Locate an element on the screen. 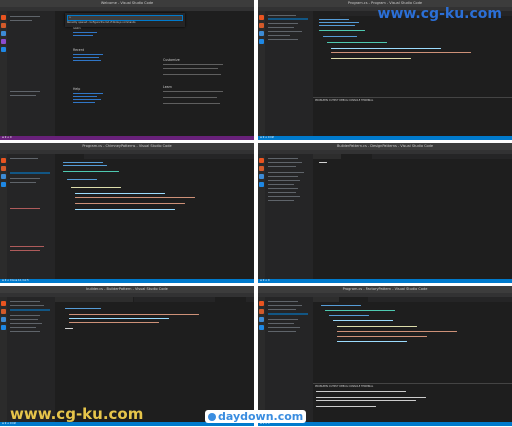  terminal-line is located at coordinates (366, 401).